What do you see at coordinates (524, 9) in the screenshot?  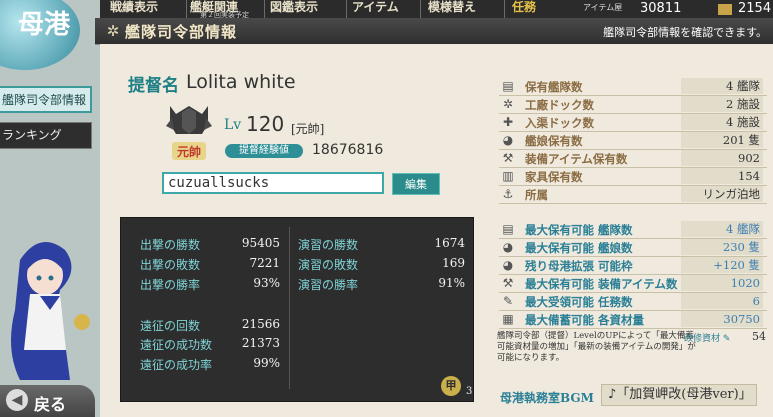 I see `menu-item-quest: 任務` at bounding box center [524, 9].